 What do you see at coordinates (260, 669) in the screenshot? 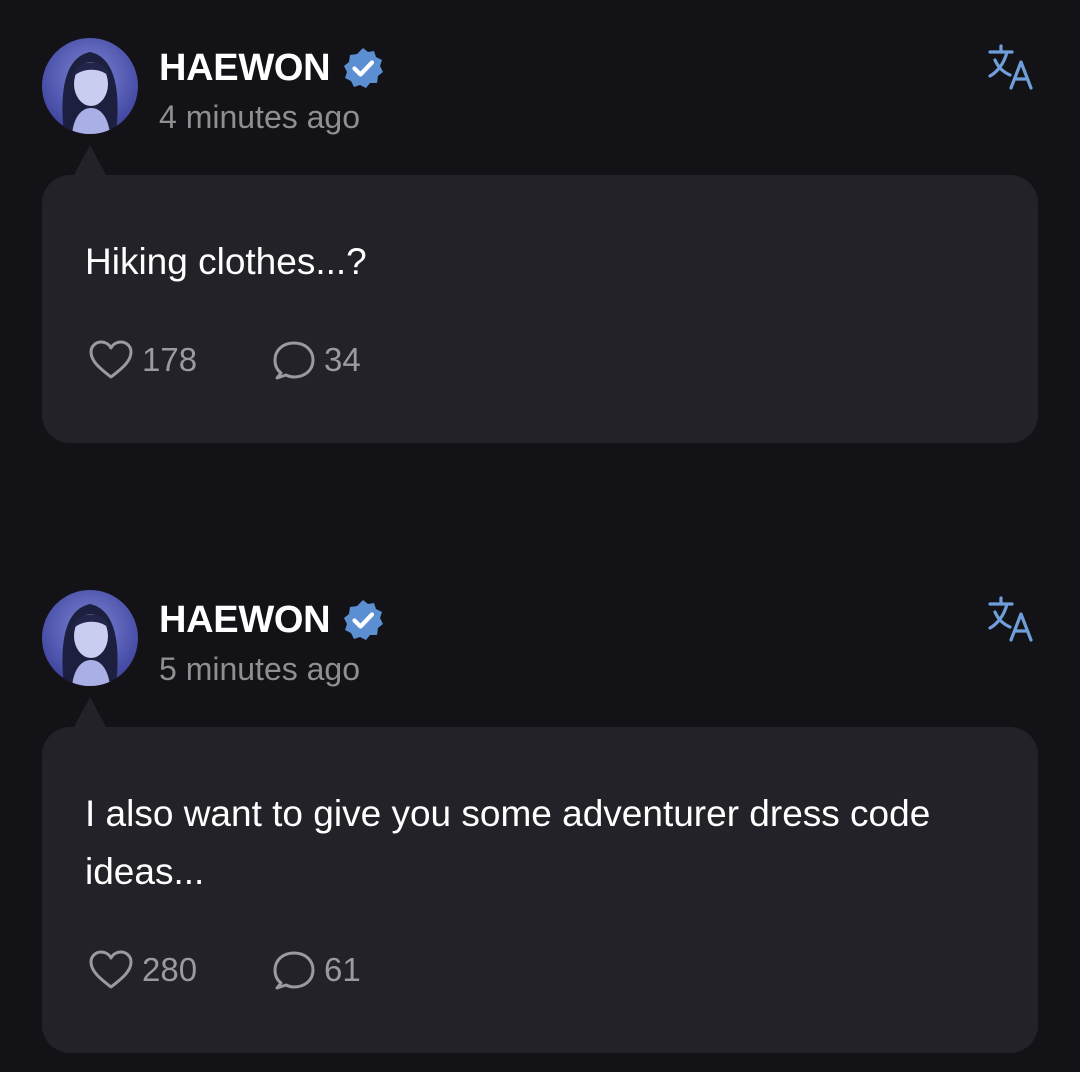
I see `timestamp: 5 minutes ago` at bounding box center [260, 669].